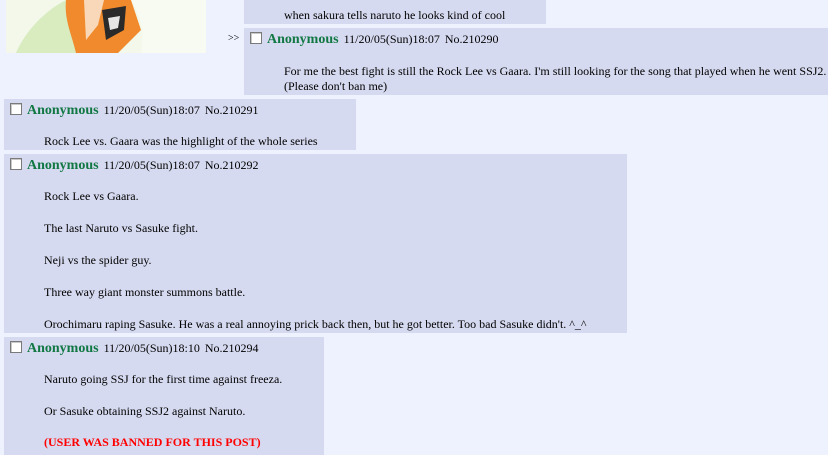  I want to click on post-header: Anonymous 11/20/05(Sun)18:10 No.210294, so click(134, 349).